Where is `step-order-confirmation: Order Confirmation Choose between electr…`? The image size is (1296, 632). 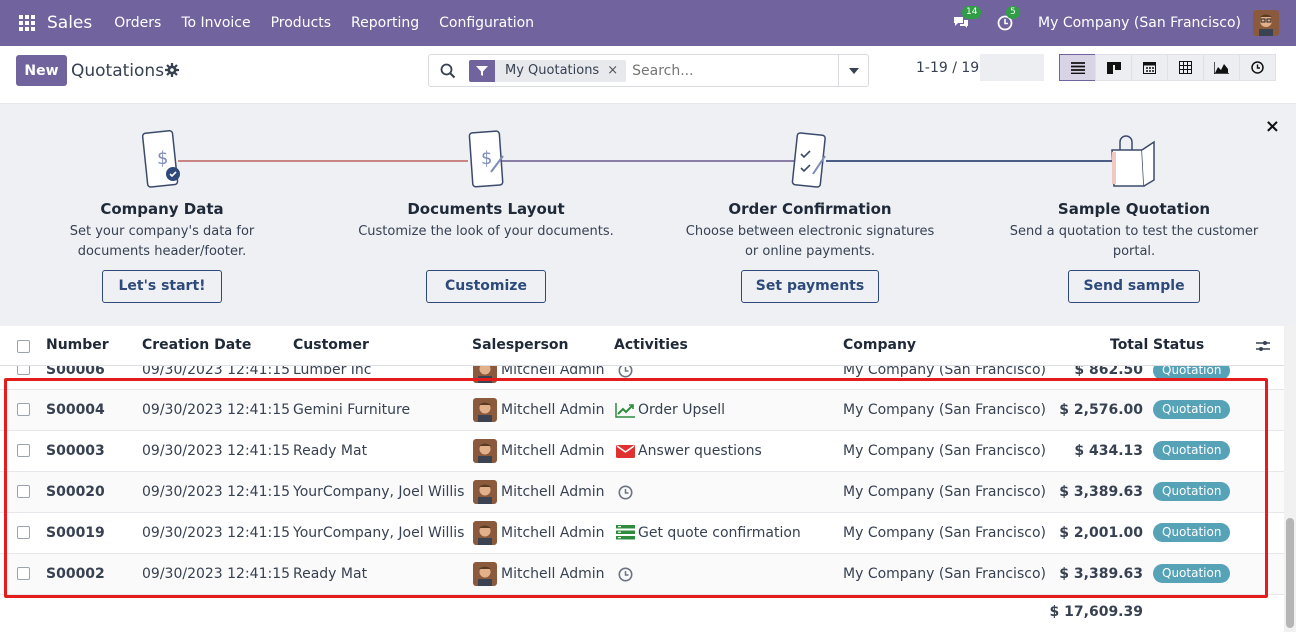 step-order-confirmation: Order Confirmation Choose between electr… is located at coordinates (810, 203).